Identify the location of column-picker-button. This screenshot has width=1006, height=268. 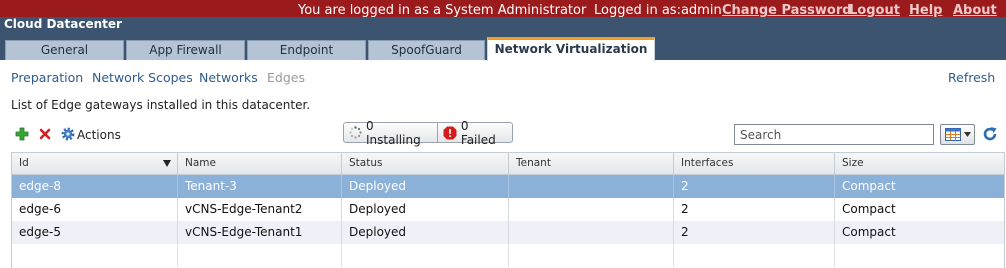
(957, 134).